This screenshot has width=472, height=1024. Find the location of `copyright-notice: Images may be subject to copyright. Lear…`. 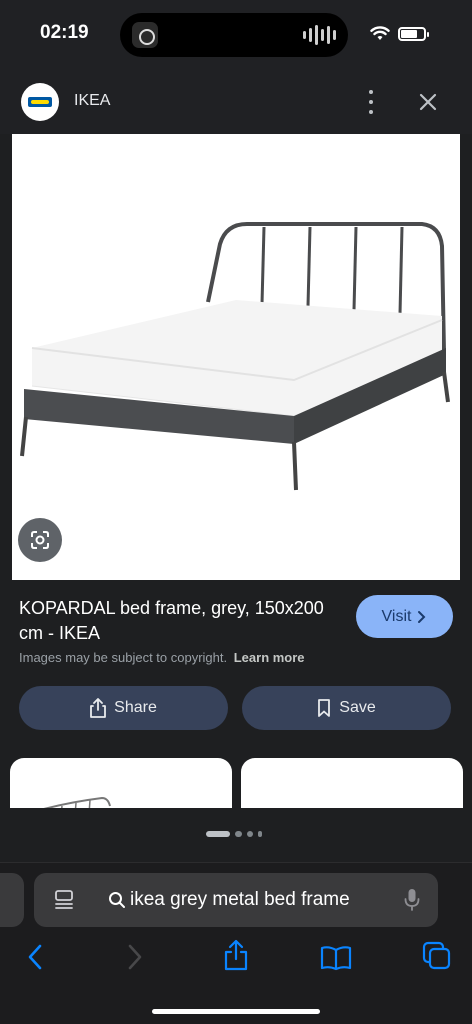

copyright-notice: Images may be subject to copyright. Lear… is located at coordinates (162, 657).